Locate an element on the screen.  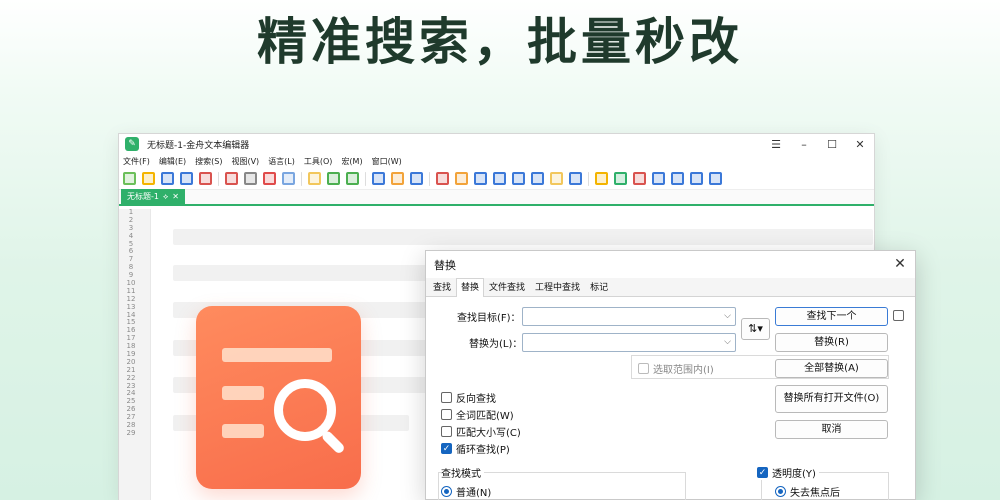
lose-focus-radio: 失去焦点后 is located at coordinates (807, 491).